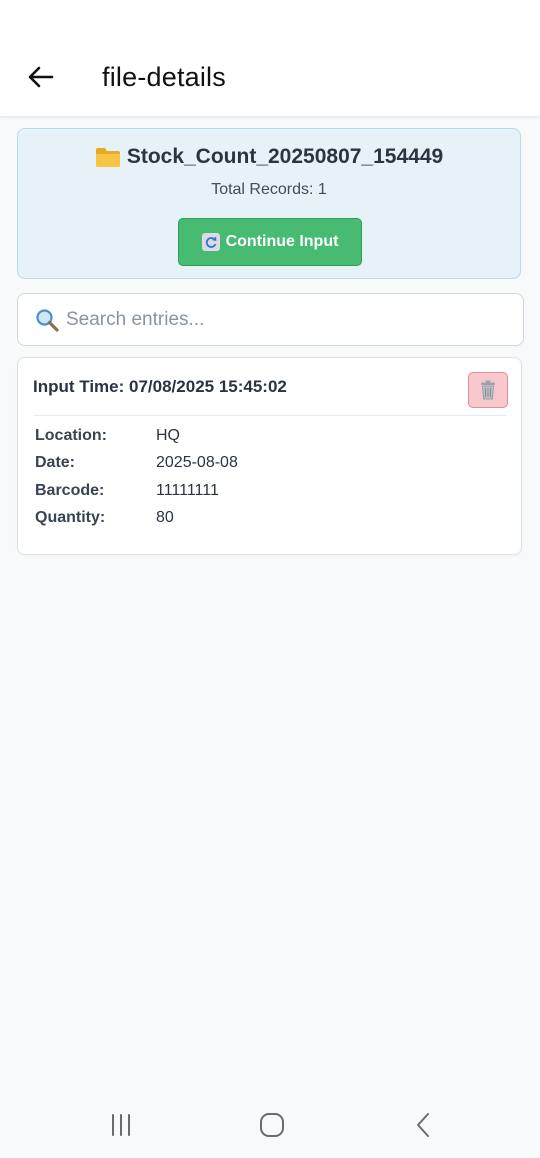 The image size is (540, 1158). What do you see at coordinates (187, 490) in the screenshot?
I see `field-value: 11111111` at bounding box center [187, 490].